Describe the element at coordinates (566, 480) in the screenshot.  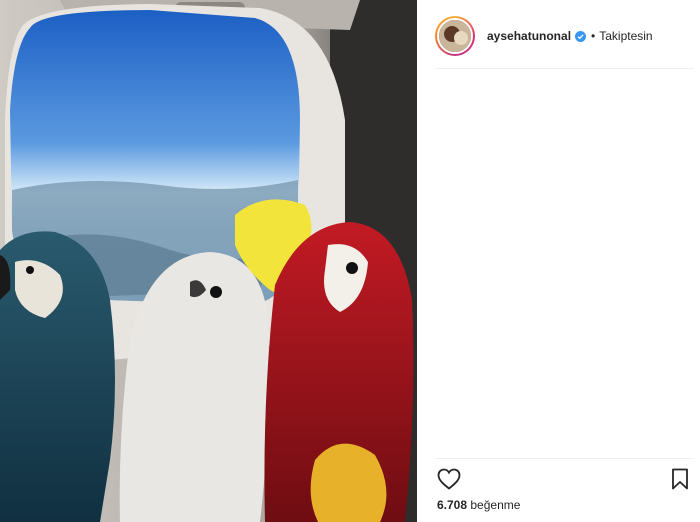
I see `post-actions` at that location.